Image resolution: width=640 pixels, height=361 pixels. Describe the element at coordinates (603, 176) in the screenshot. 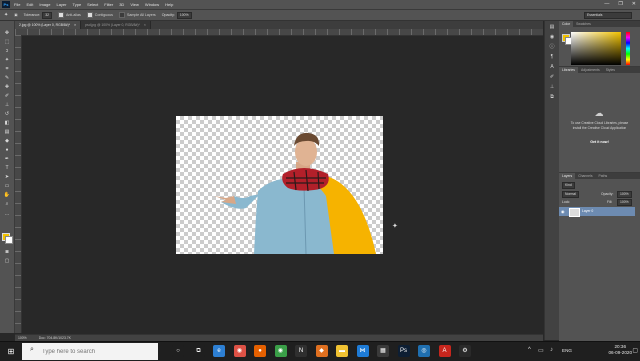

I see `tab-paths: Paths` at that location.